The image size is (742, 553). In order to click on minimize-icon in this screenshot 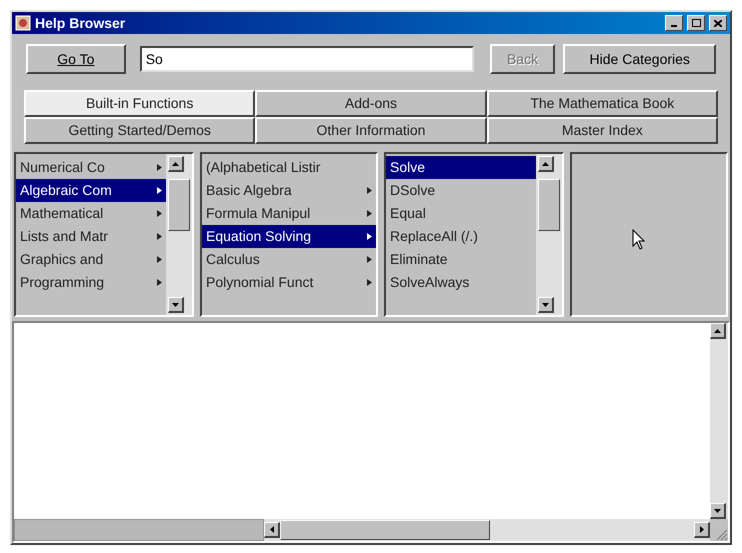, I will do `click(674, 25)`.